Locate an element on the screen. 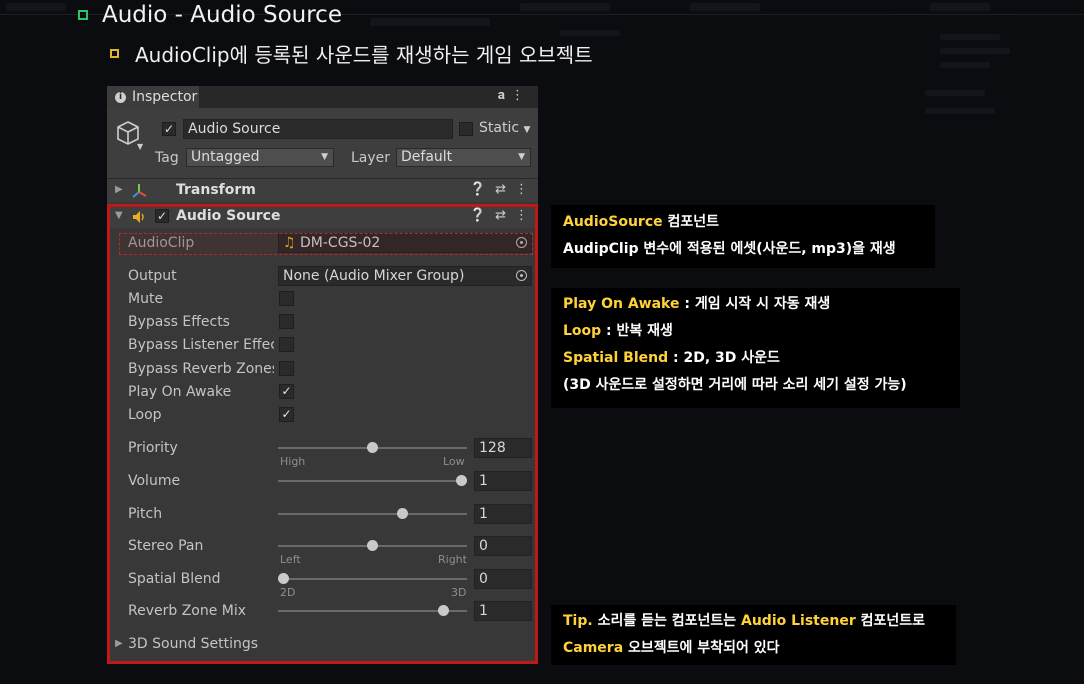 The height and width of the screenshot is (684, 1084). transform-row-icons: ❔ ⇄ ⋮ is located at coordinates (494, 189).